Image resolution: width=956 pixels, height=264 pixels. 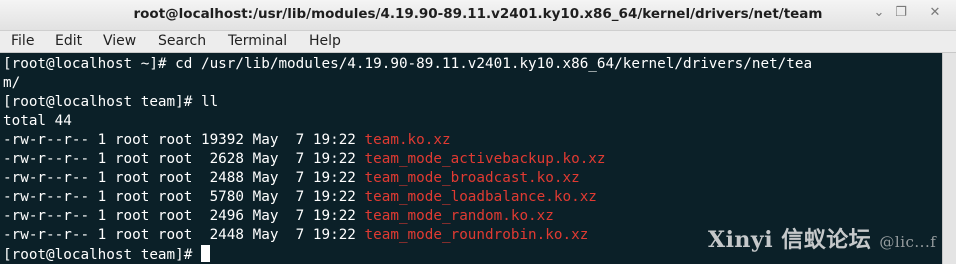 I want to click on file-meta: -rw-r--r-- 1 root root 5780 May 7 19:22, so click(x=184, y=197).